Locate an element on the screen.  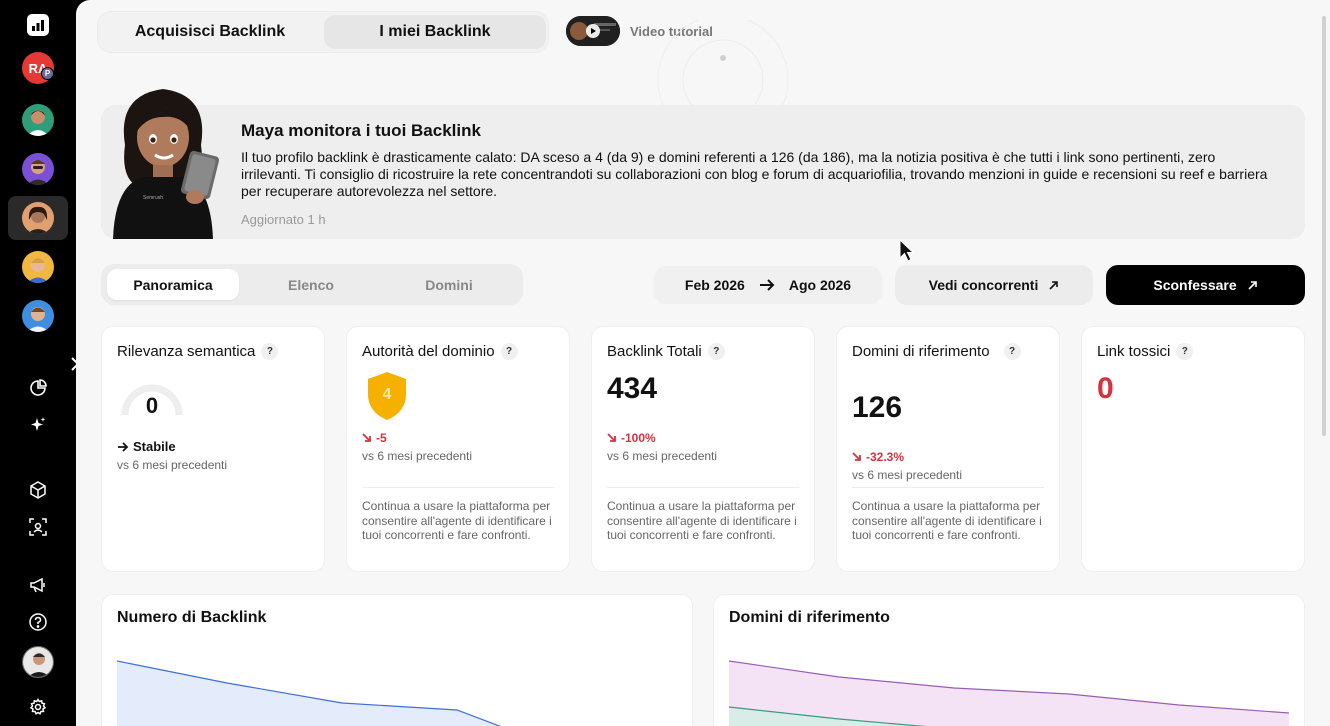
see-competitors-button: Vedi concorrenti is located at coordinates (994, 285).